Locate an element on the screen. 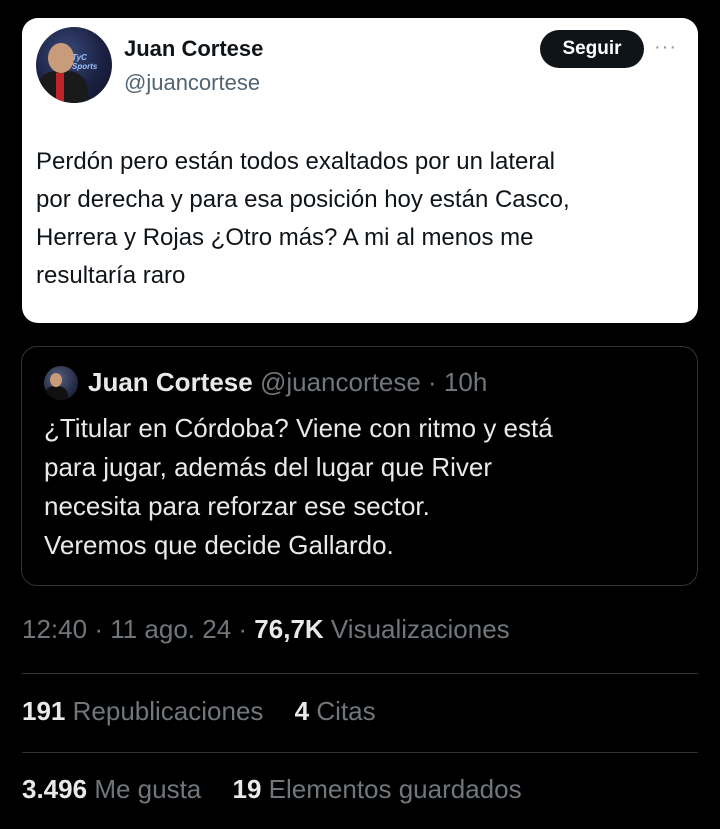 The width and height of the screenshot is (720, 829). quoted-author-avatar is located at coordinates (61, 383).